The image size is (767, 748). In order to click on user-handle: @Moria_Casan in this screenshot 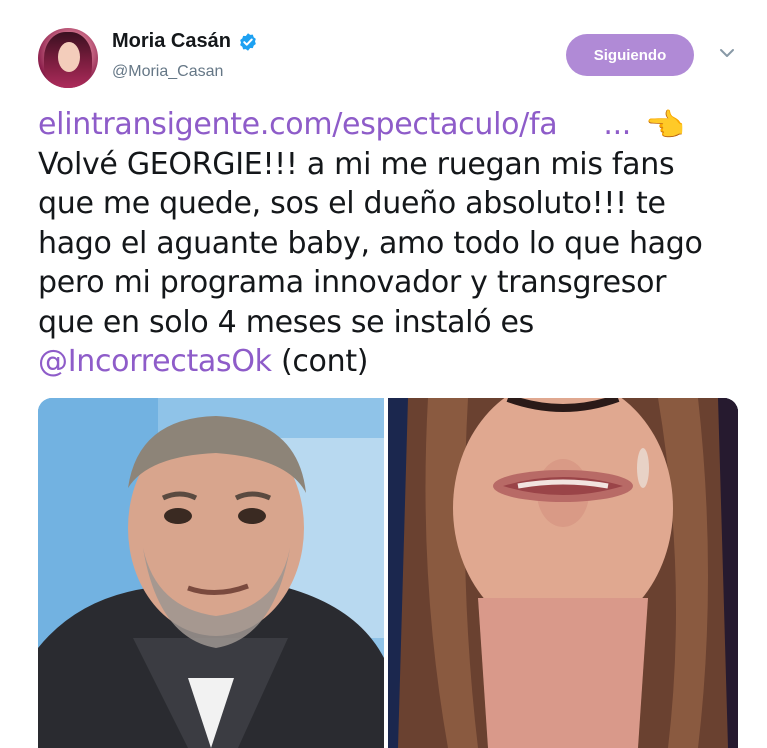, I will do `click(167, 72)`.